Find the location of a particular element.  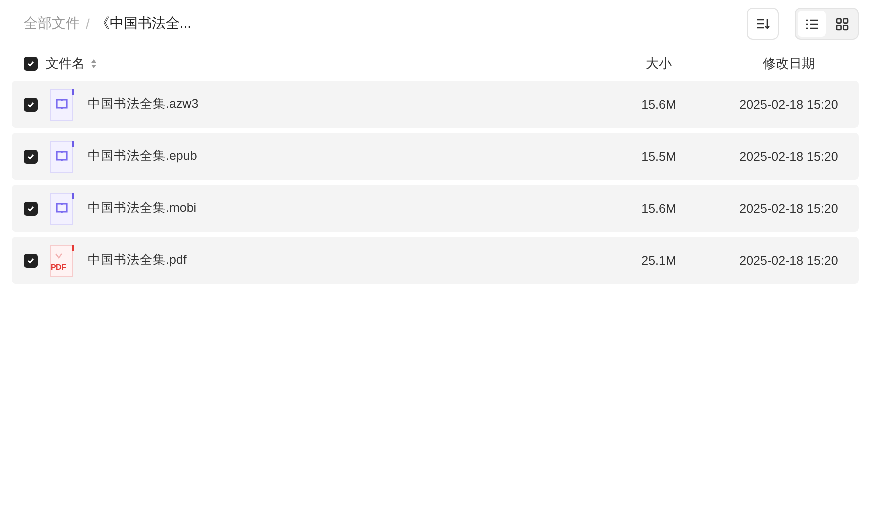

file-row: 中国书法全集.azw3 15.6M 2025-02-18 15:20 is located at coordinates (435, 104).